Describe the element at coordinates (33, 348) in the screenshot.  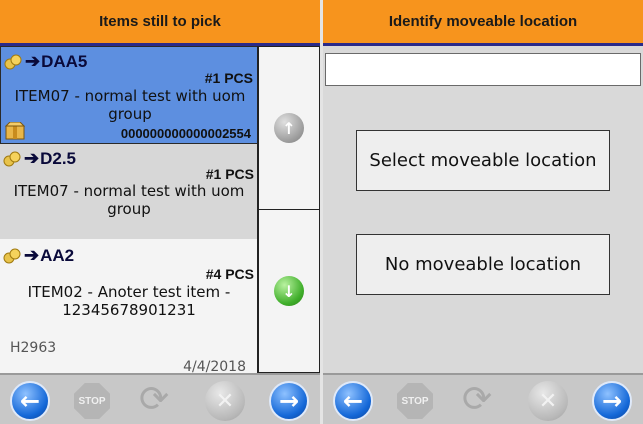
I see `item-code: H2963` at that location.